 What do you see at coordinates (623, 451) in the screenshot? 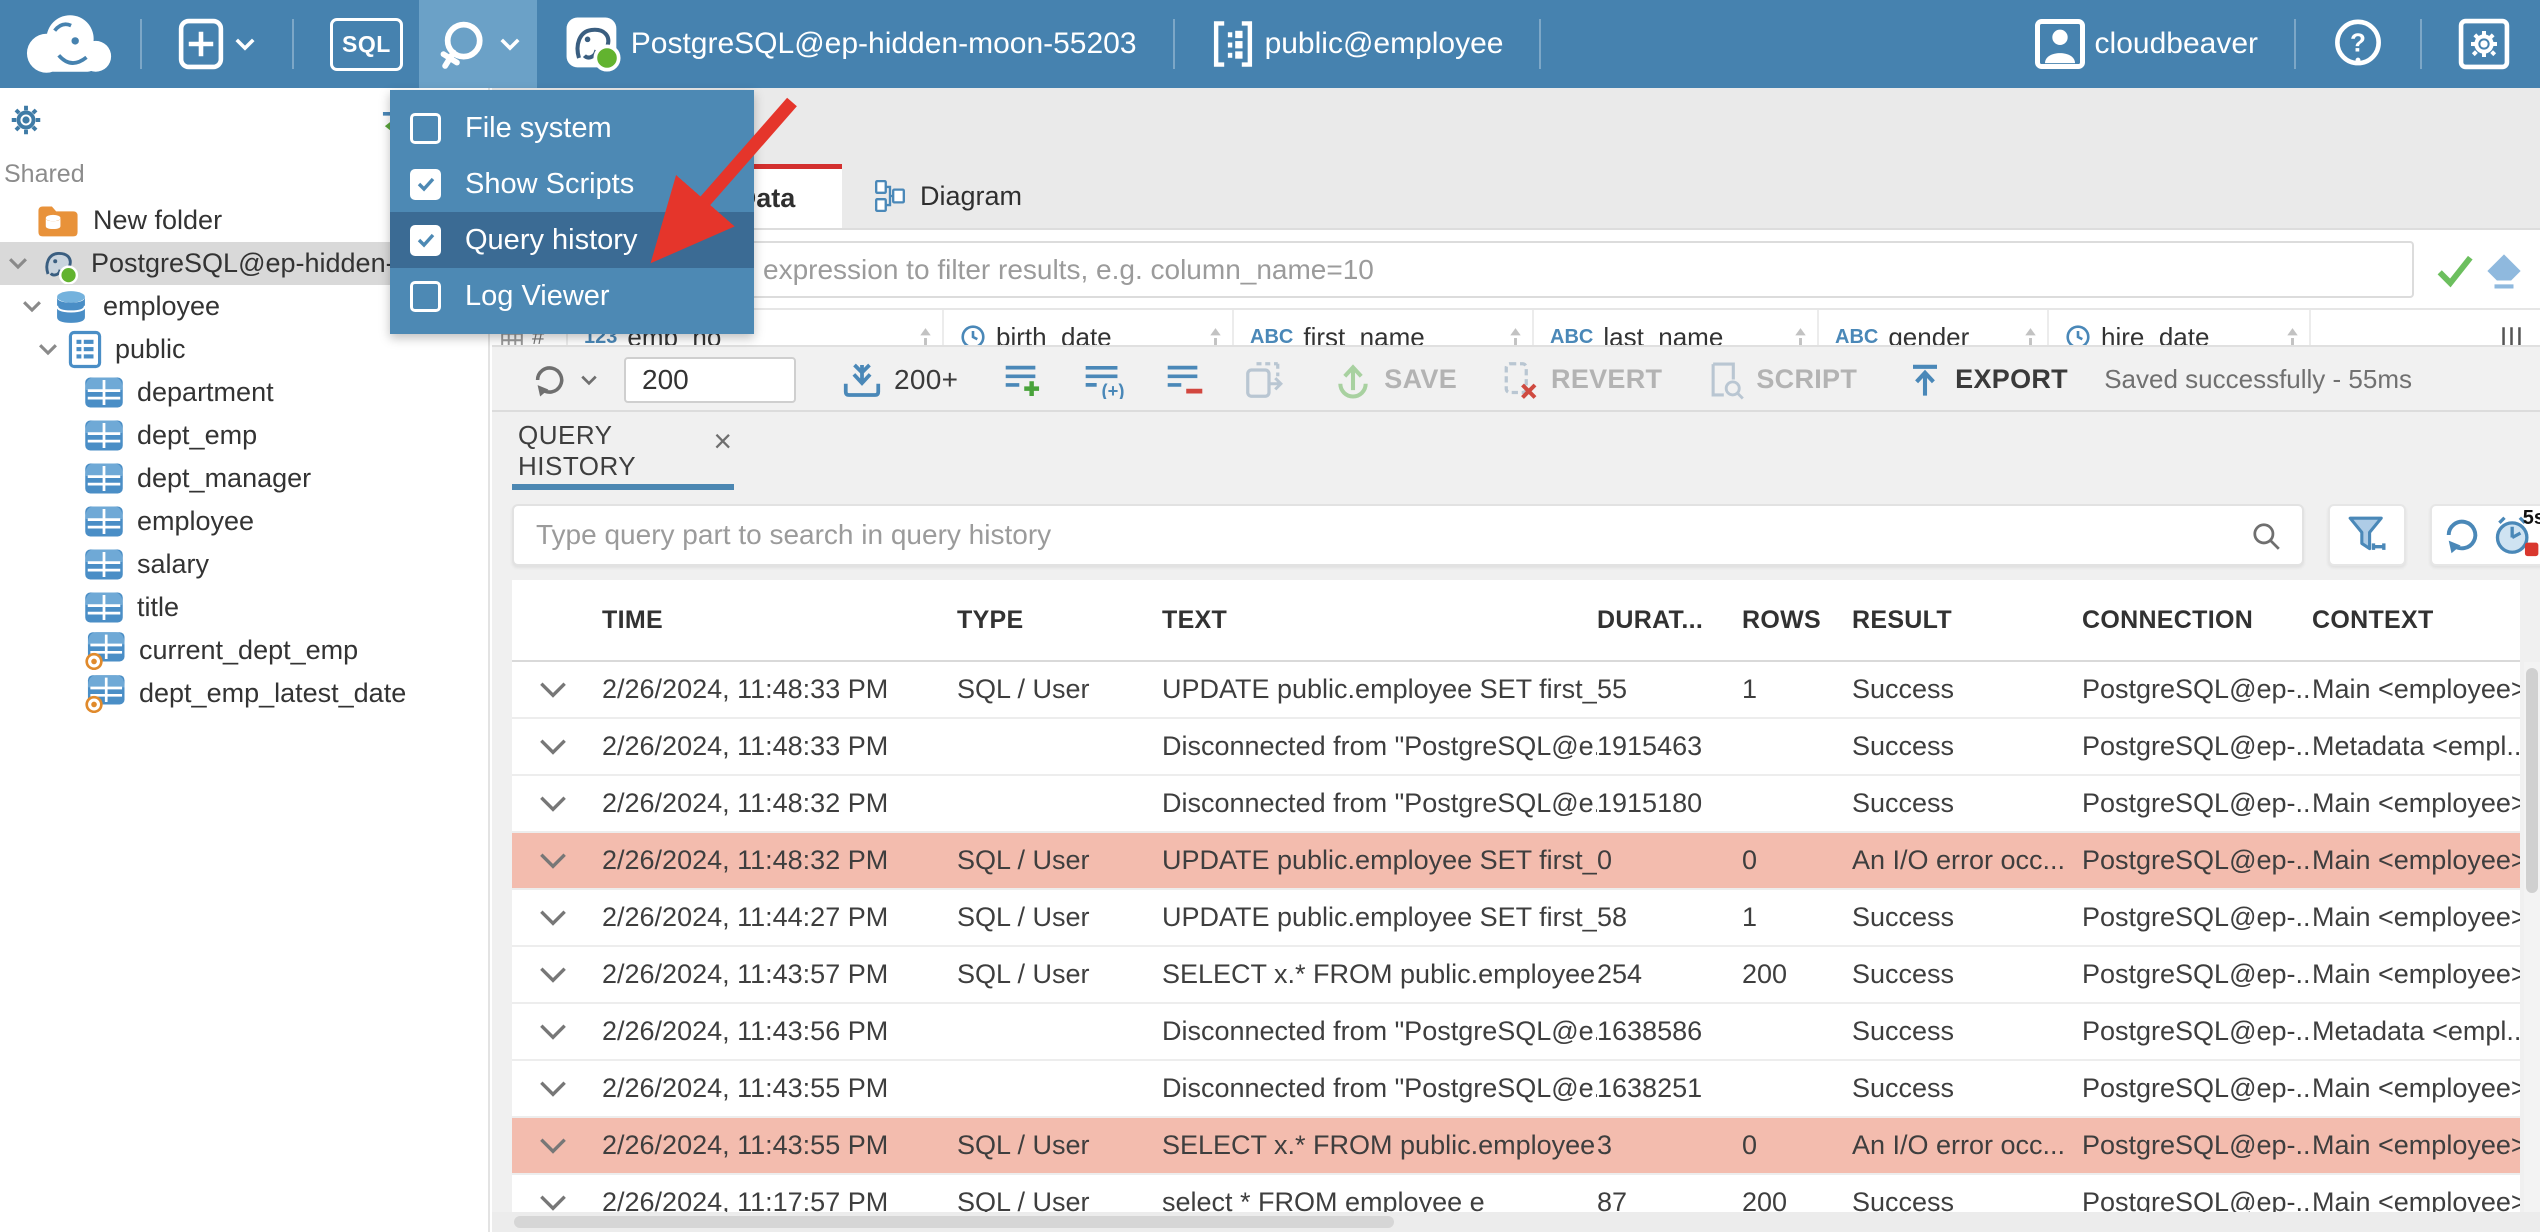
I see `tab-query-history: QUERY HISTORY ×` at bounding box center [623, 451].